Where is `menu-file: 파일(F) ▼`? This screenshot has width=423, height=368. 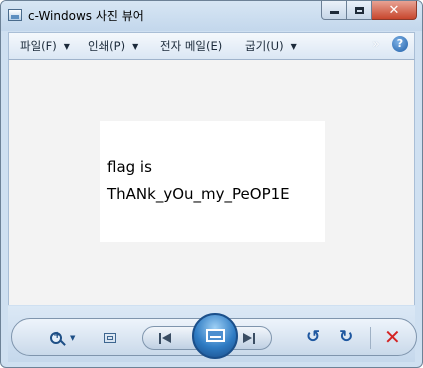 menu-file: 파일(F) ▼ is located at coordinates (45, 46).